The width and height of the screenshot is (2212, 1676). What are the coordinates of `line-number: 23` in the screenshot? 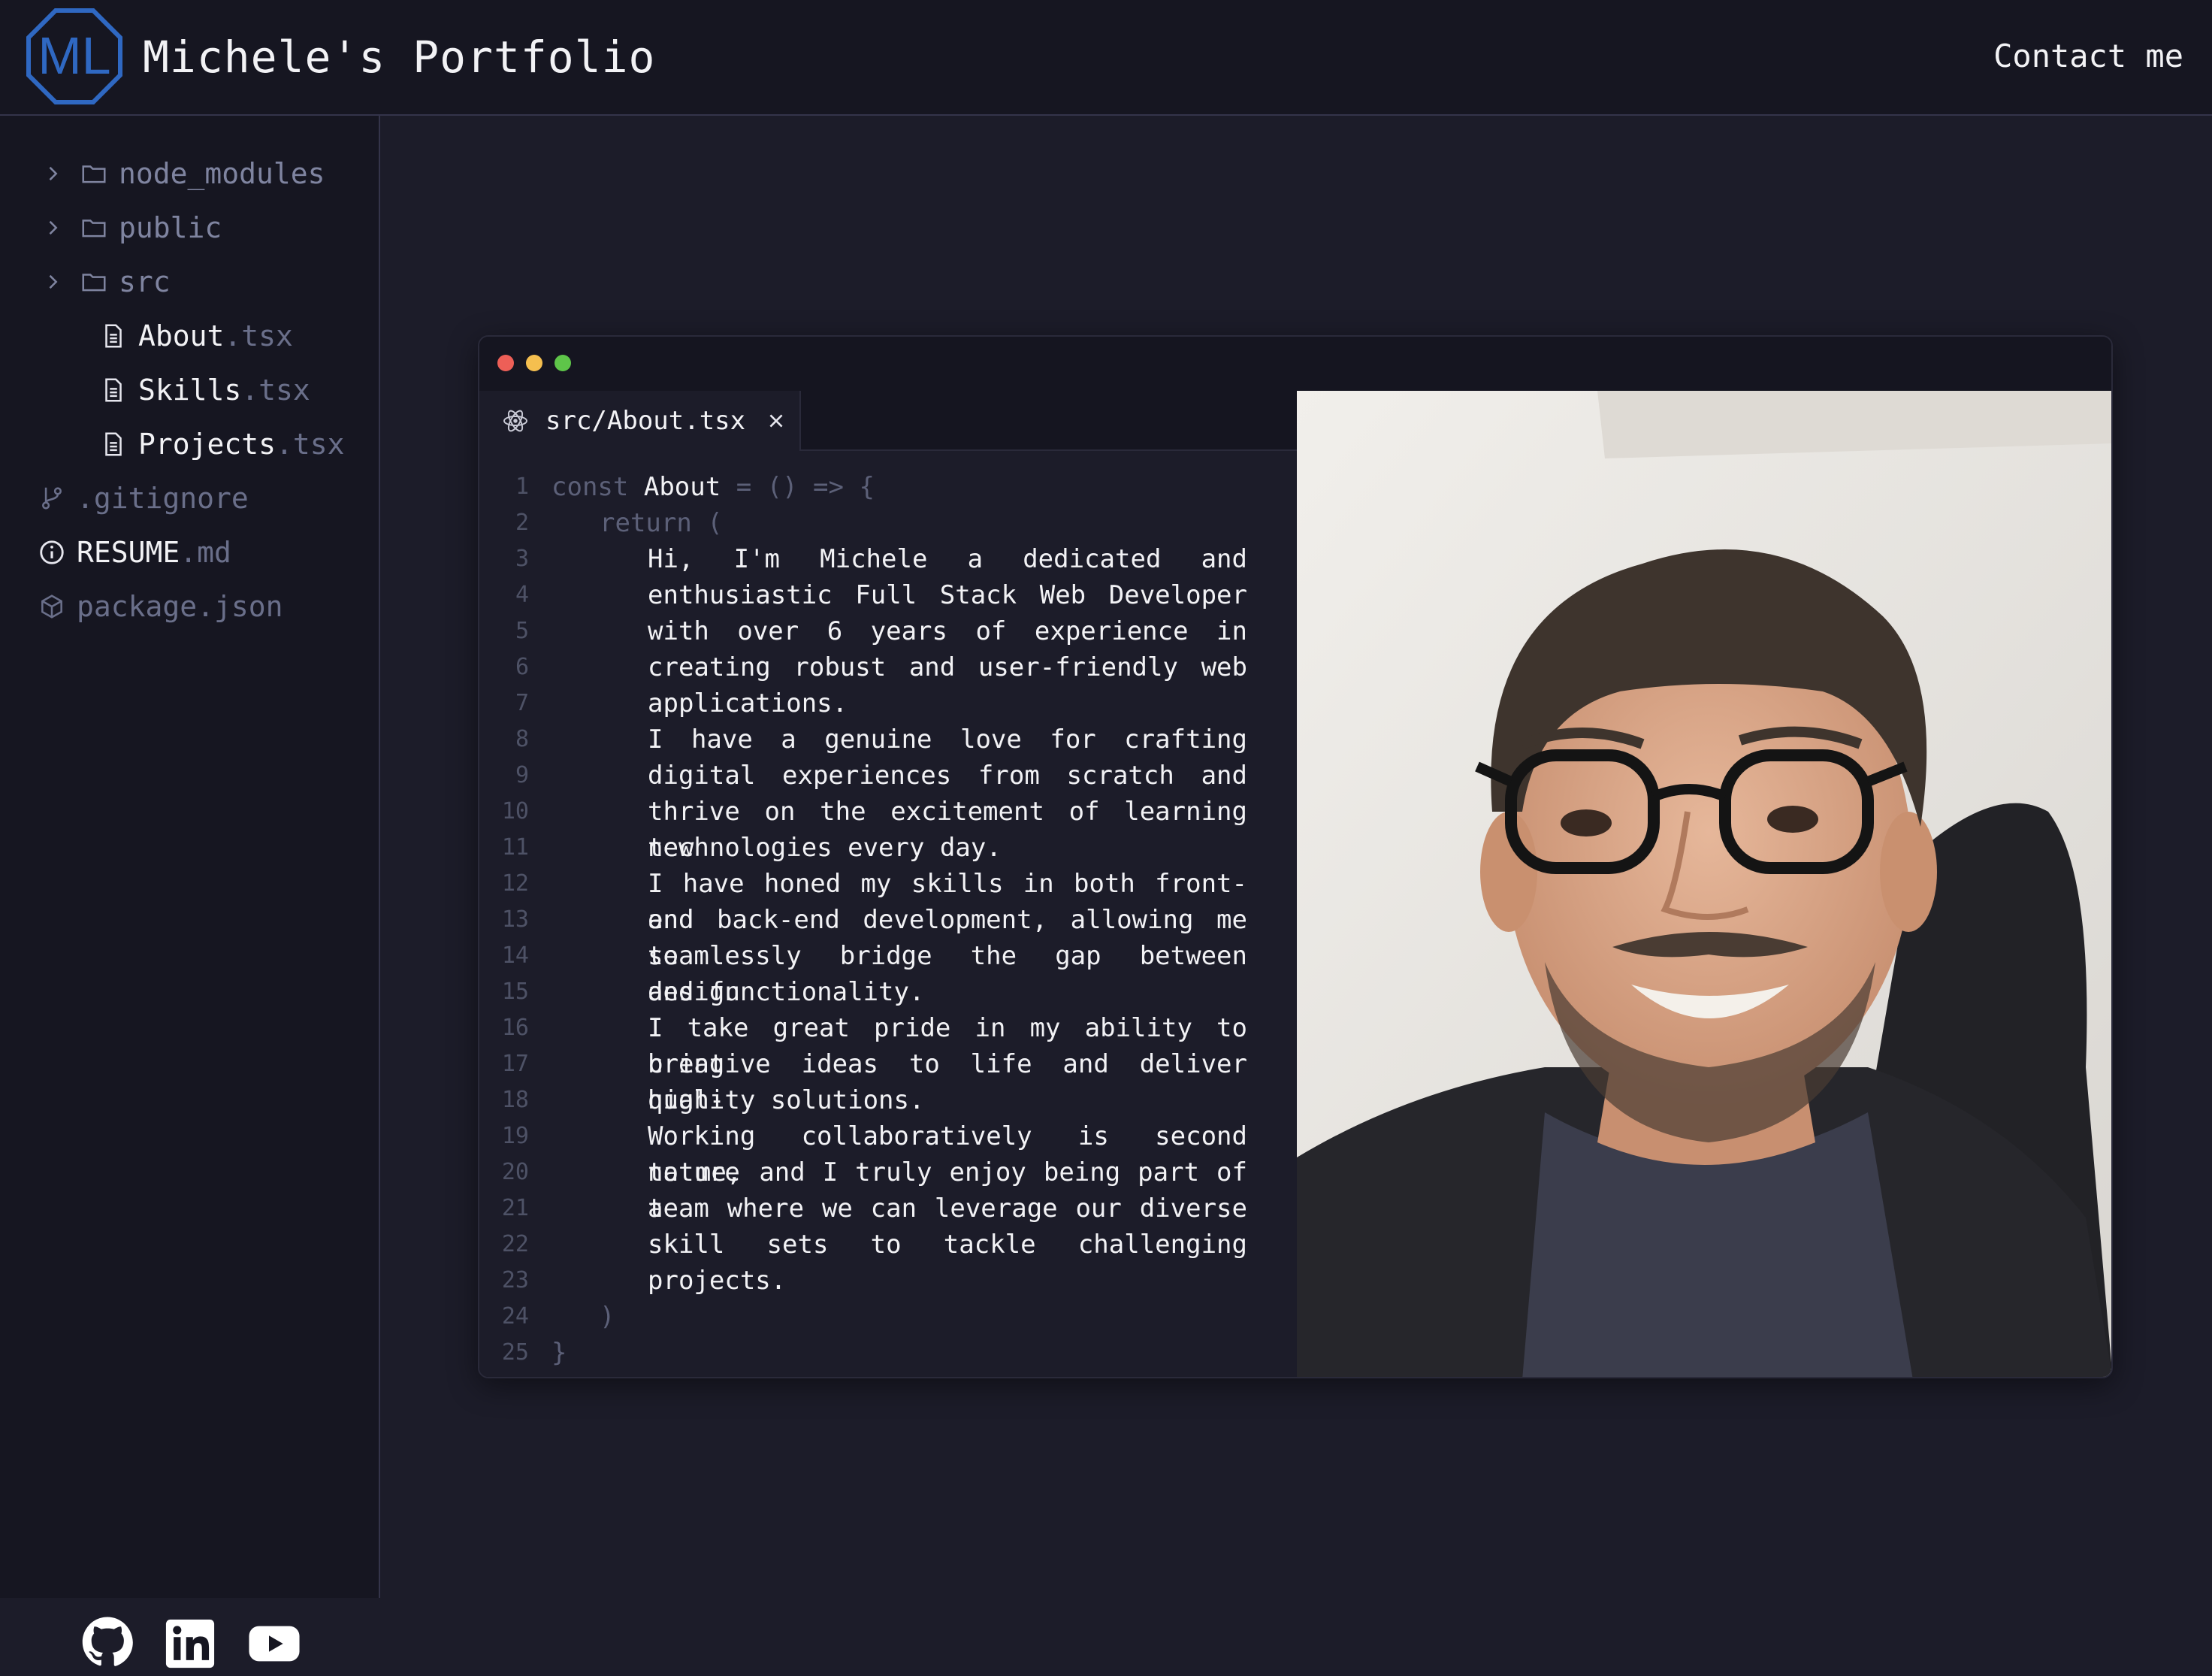 It's located at (515, 1280).